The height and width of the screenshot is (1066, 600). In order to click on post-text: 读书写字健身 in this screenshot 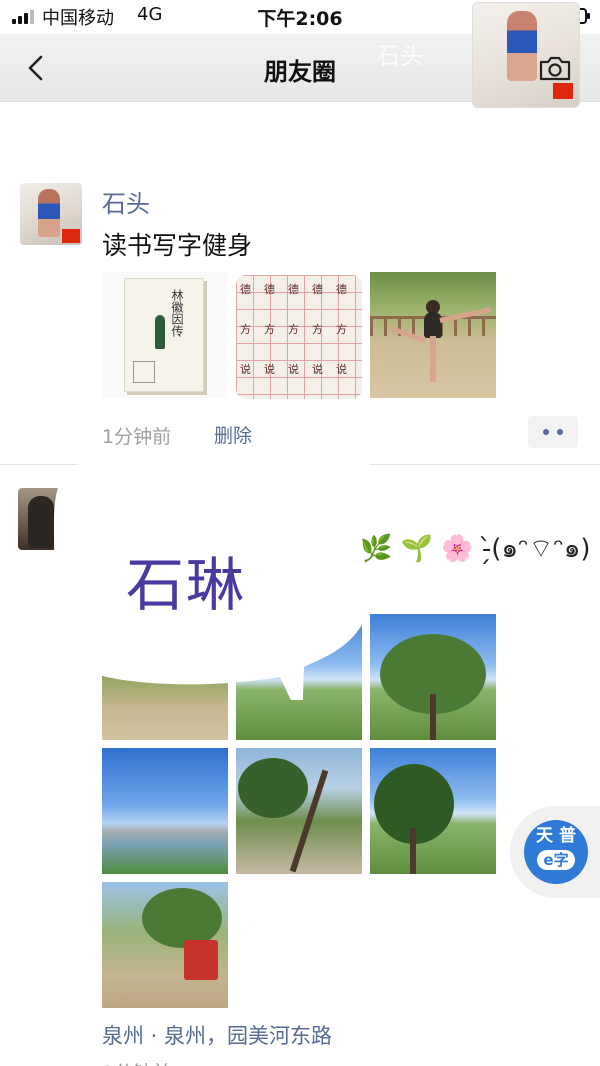, I will do `click(177, 245)`.